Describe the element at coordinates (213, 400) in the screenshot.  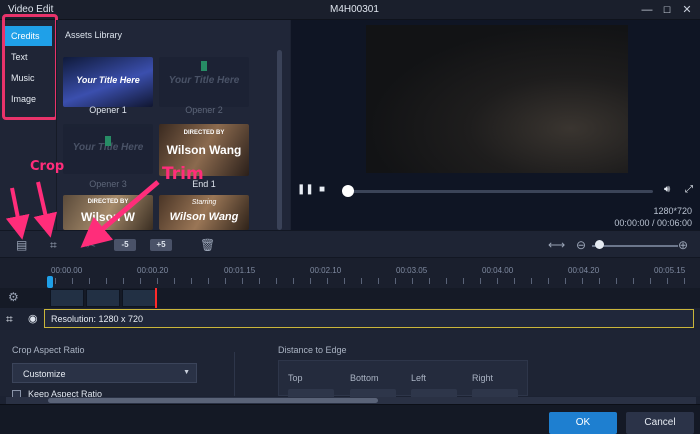
I see `horizontal-scroll-thumb` at that location.